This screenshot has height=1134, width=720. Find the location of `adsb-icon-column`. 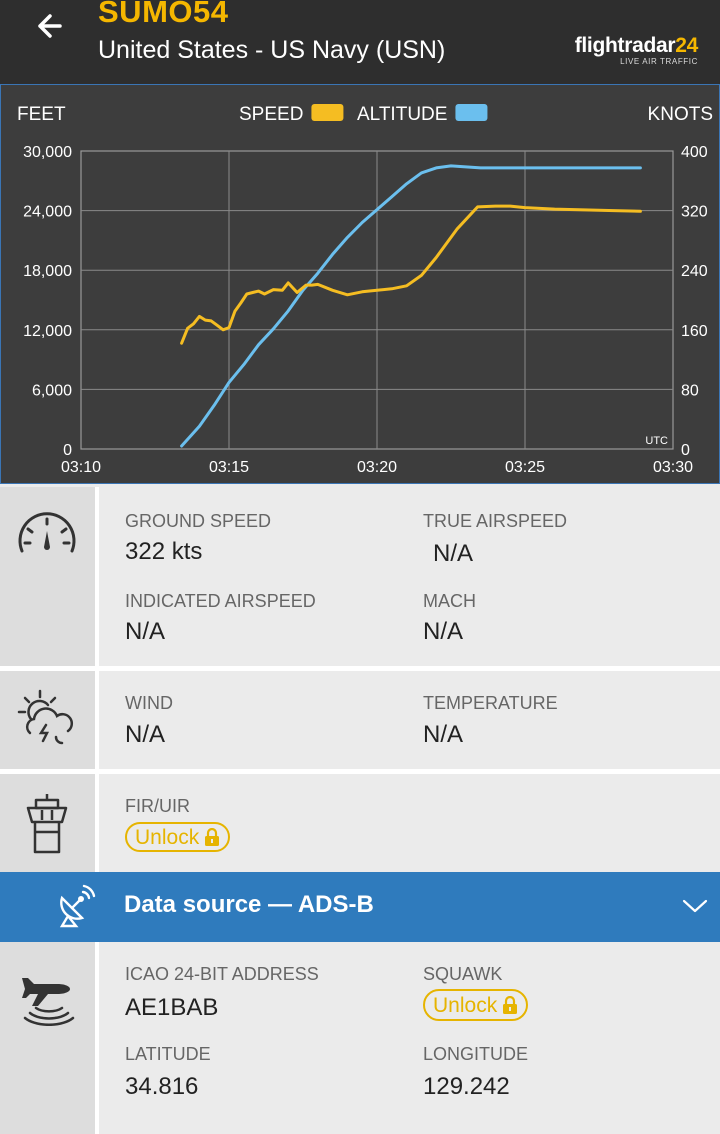

adsb-icon-column is located at coordinates (49, 1038).